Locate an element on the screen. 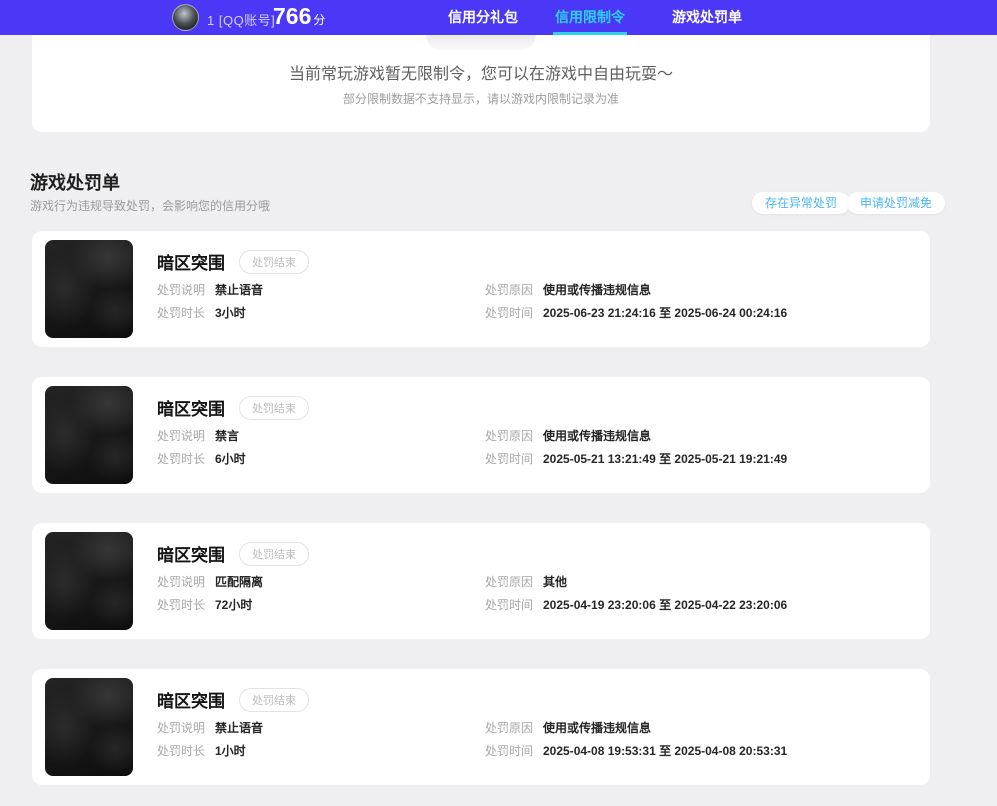  penalty-relief-button: 申请处罚减免 is located at coordinates (896, 203).